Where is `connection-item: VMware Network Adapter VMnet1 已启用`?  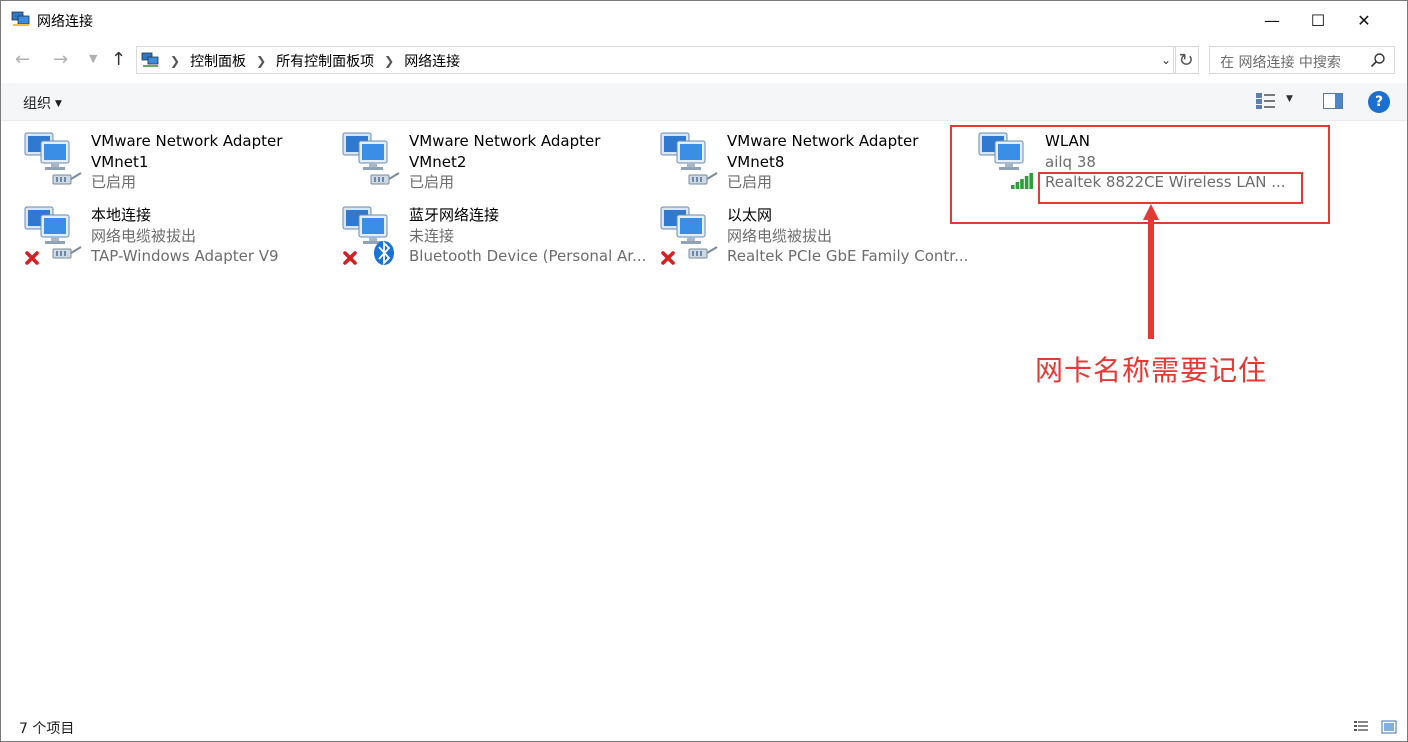
connection-item: VMware Network Adapter VMnet1 已启用 is located at coordinates (178, 164).